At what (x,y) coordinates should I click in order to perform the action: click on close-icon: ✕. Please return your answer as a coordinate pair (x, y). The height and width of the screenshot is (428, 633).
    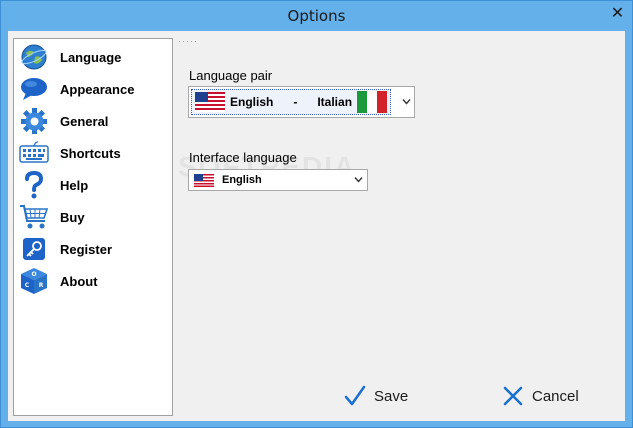
    Looking at the image, I should click on (617, 13).